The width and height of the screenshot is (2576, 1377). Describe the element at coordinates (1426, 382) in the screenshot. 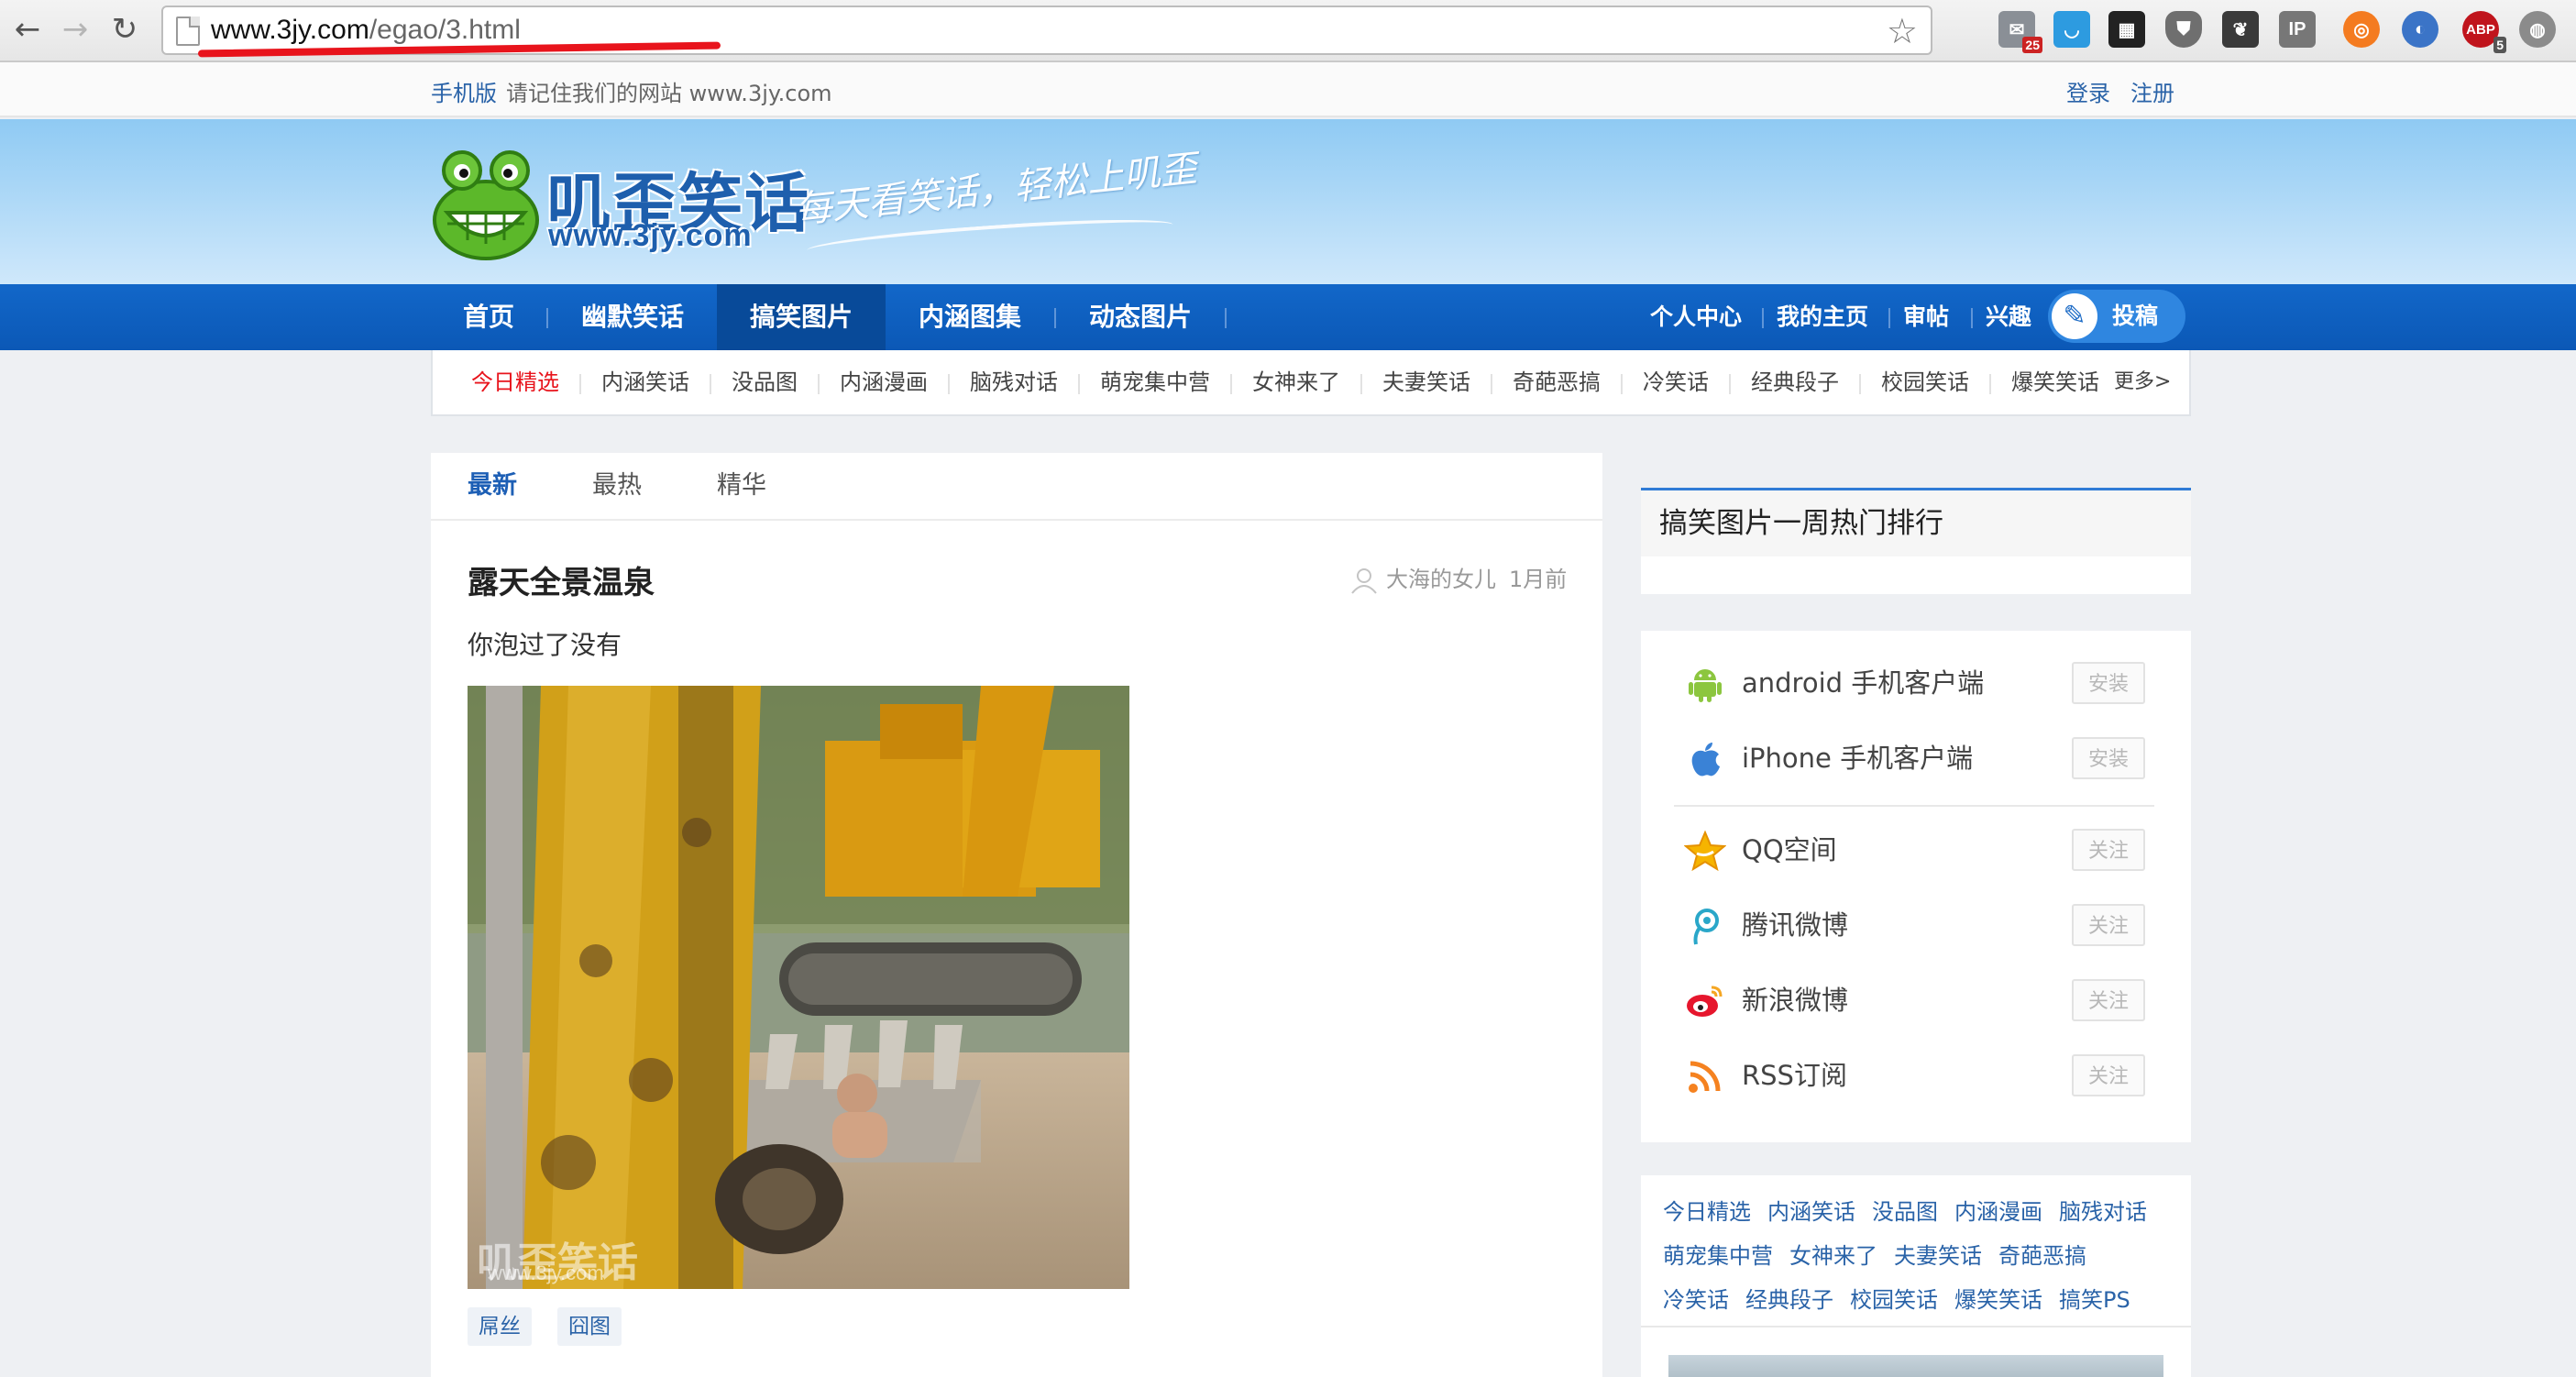

I see `subnav-item: 夫妻笑话` at that location.